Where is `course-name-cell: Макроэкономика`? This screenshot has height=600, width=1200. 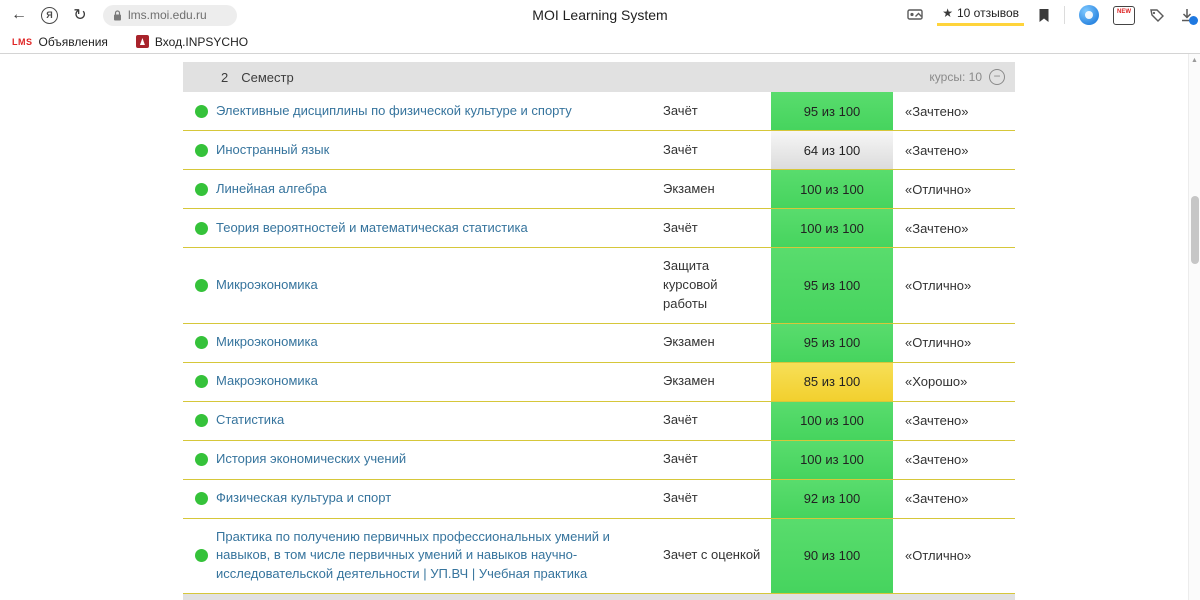 course-name-cell: Макроэкономика is located at coordinates (434, 382).